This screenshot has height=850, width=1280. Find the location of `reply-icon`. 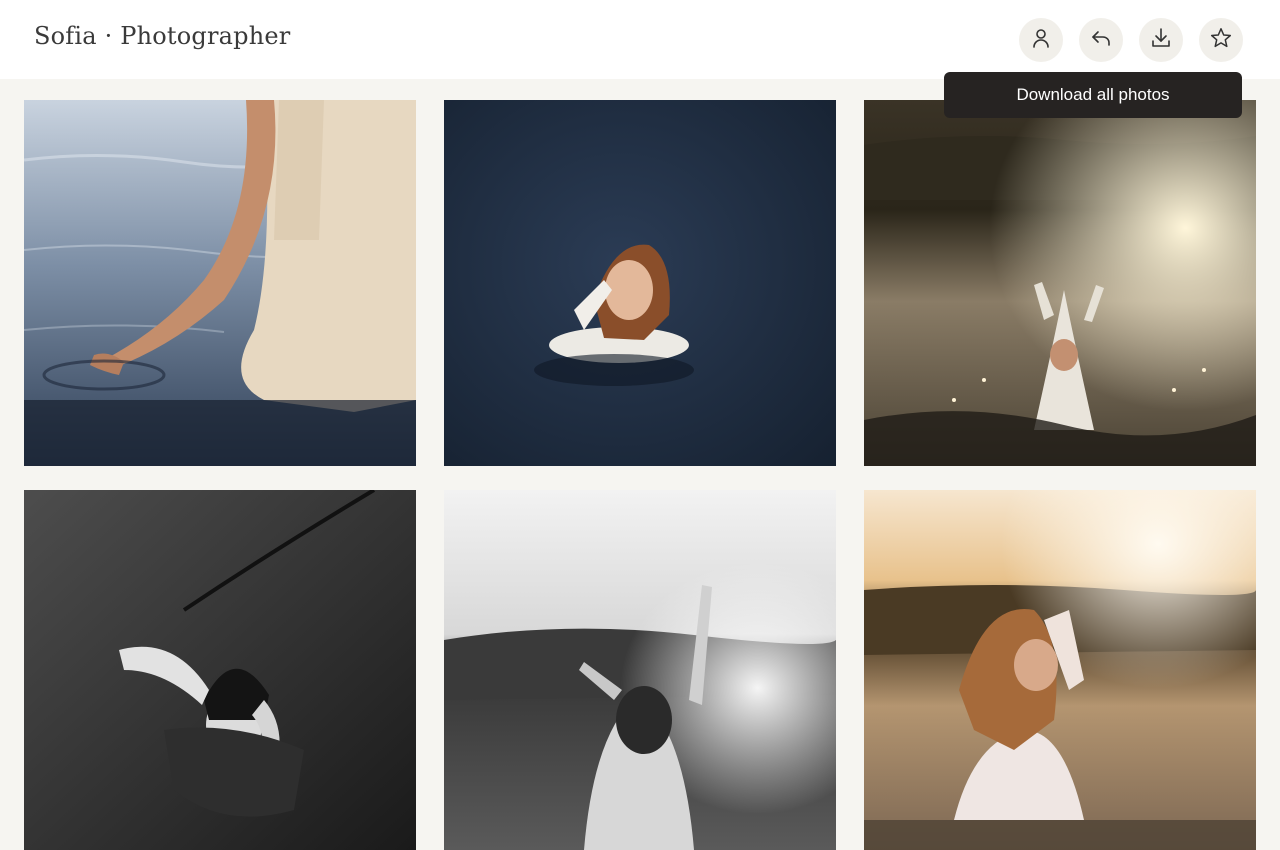

reply-icon is located at coordinates (1101, 40).